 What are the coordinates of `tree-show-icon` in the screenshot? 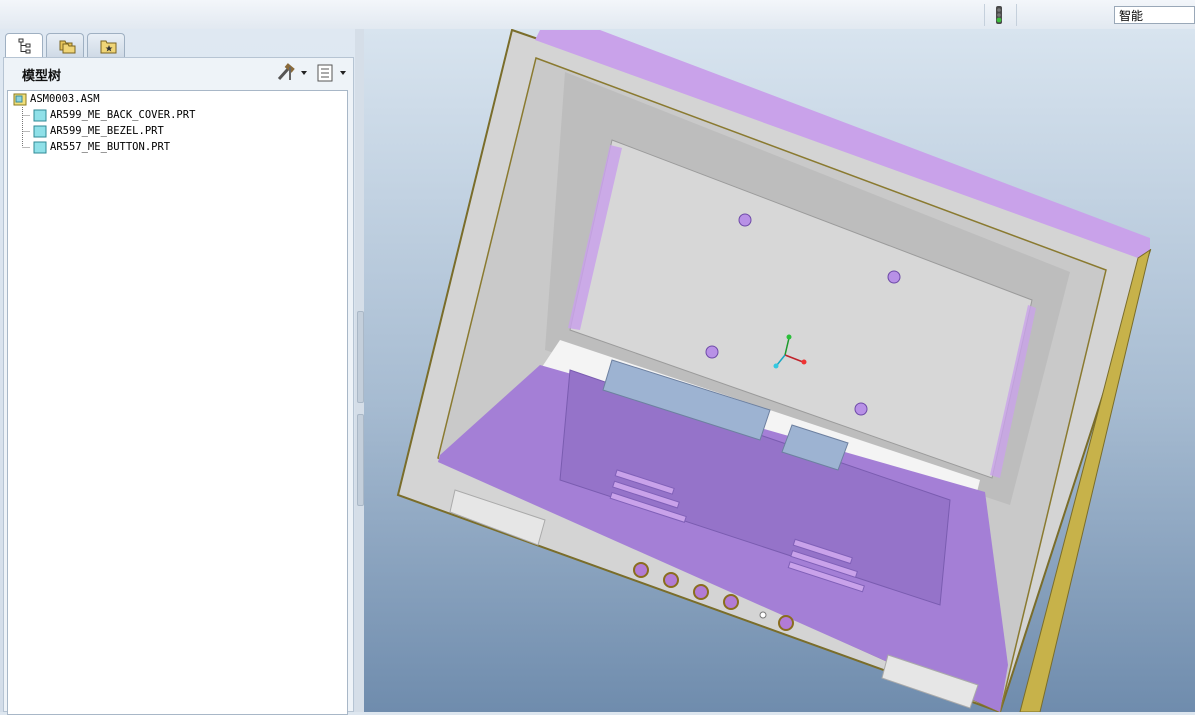 It's located at (331, 73).